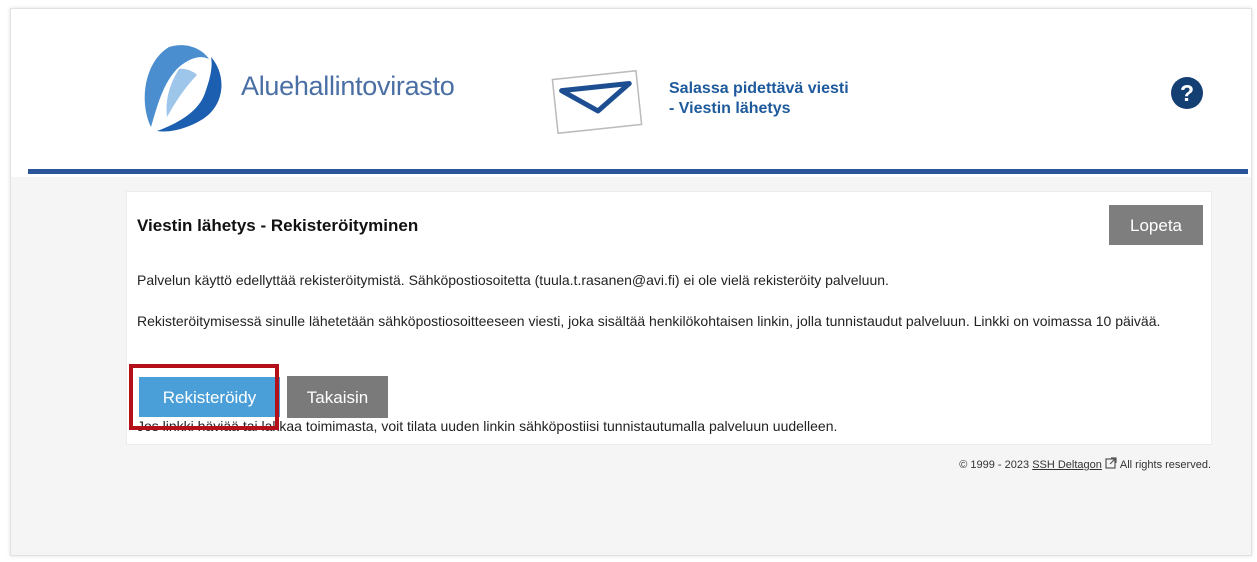  Describe the element at coordinates (1067, 465) in the screenshot. I see `deltagon-link: SSH Deltagon` at that location.